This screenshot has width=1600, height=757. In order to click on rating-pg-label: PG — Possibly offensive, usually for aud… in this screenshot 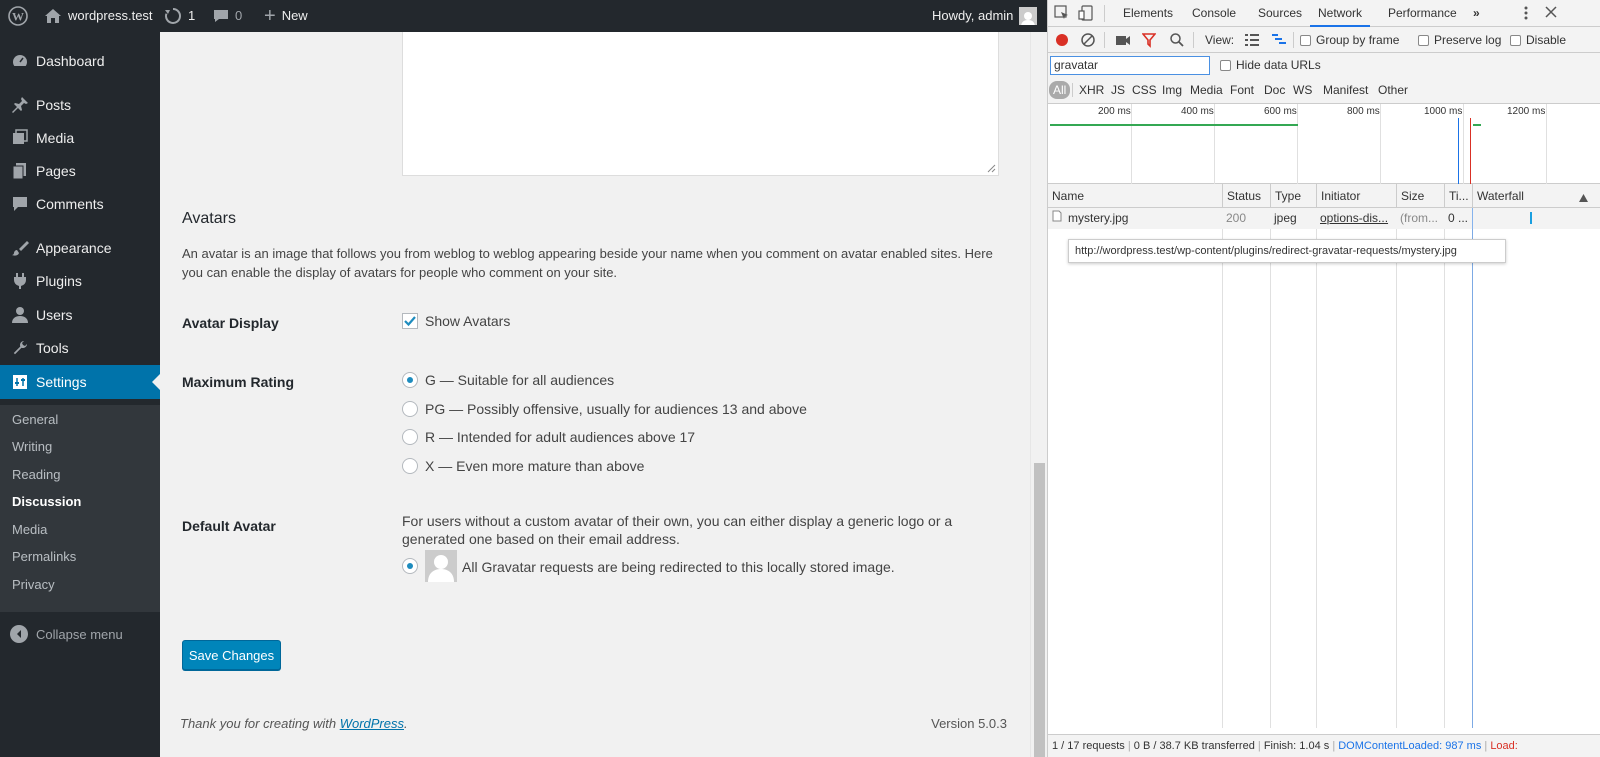, I will do `click(616, 409)`.